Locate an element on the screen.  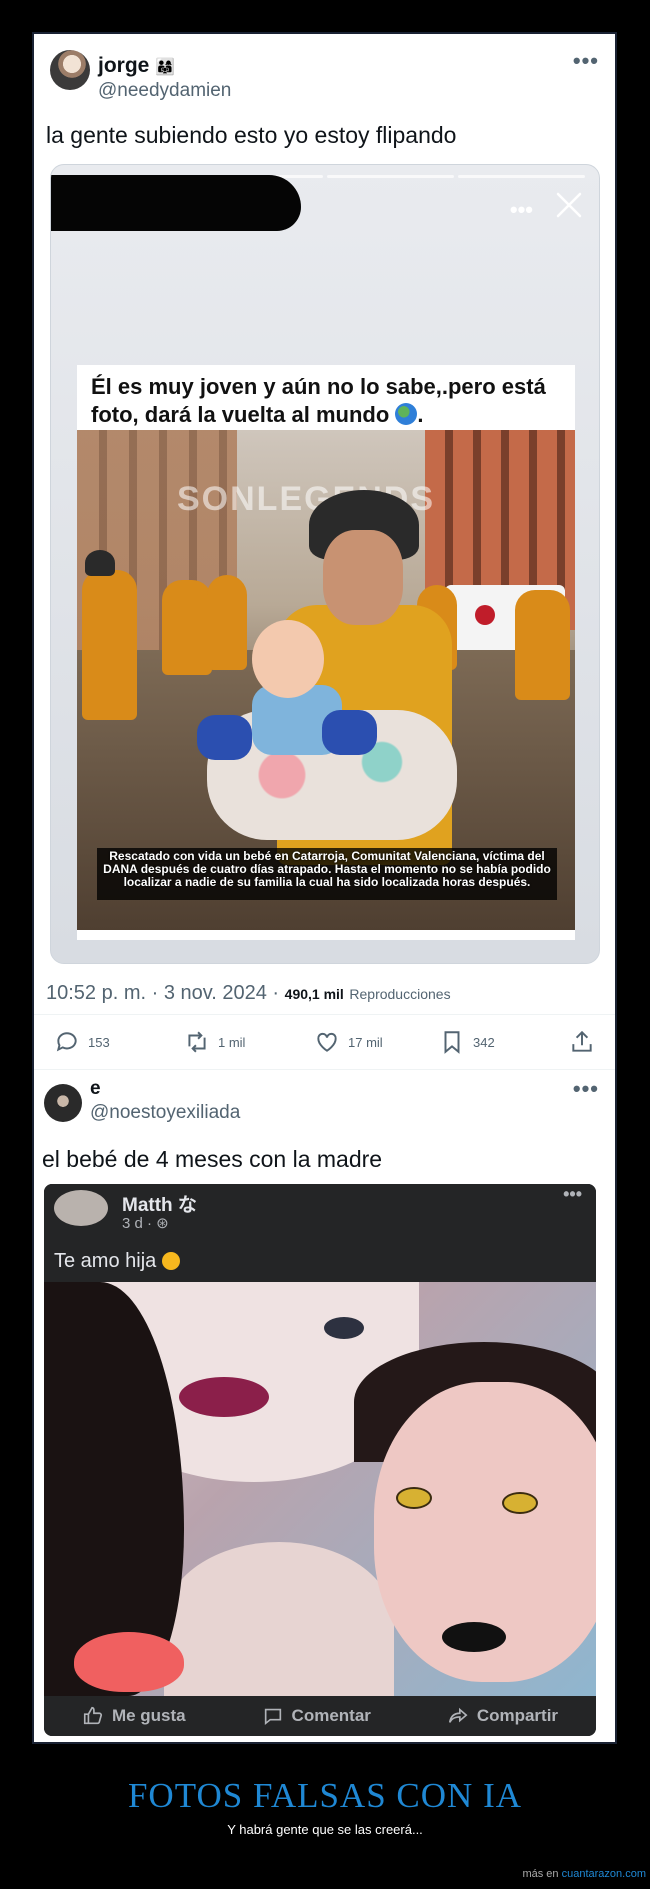
wink-emoji-icon is located at coordinates (170, 1261).